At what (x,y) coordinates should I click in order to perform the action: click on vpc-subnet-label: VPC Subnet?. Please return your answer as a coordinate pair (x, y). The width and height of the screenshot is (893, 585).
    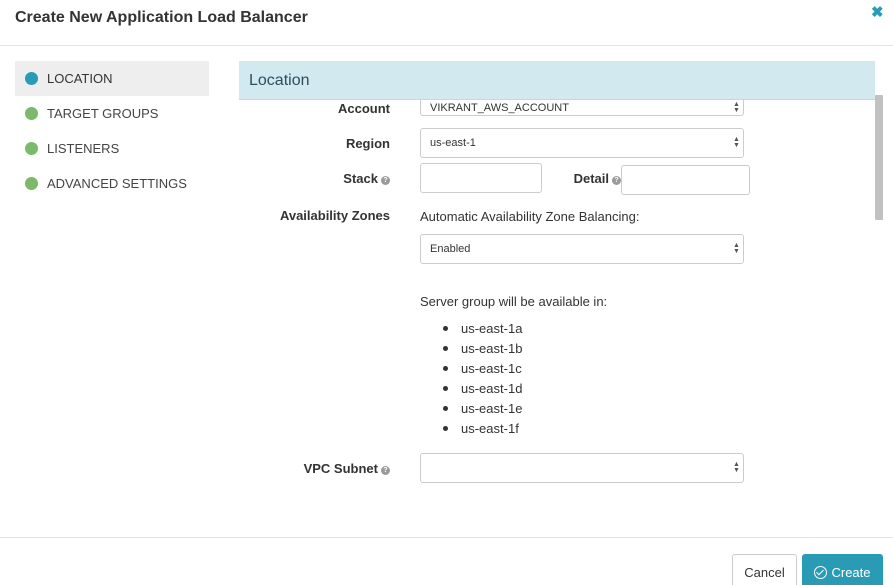
    Looking at the image, I should click on (330, 468).